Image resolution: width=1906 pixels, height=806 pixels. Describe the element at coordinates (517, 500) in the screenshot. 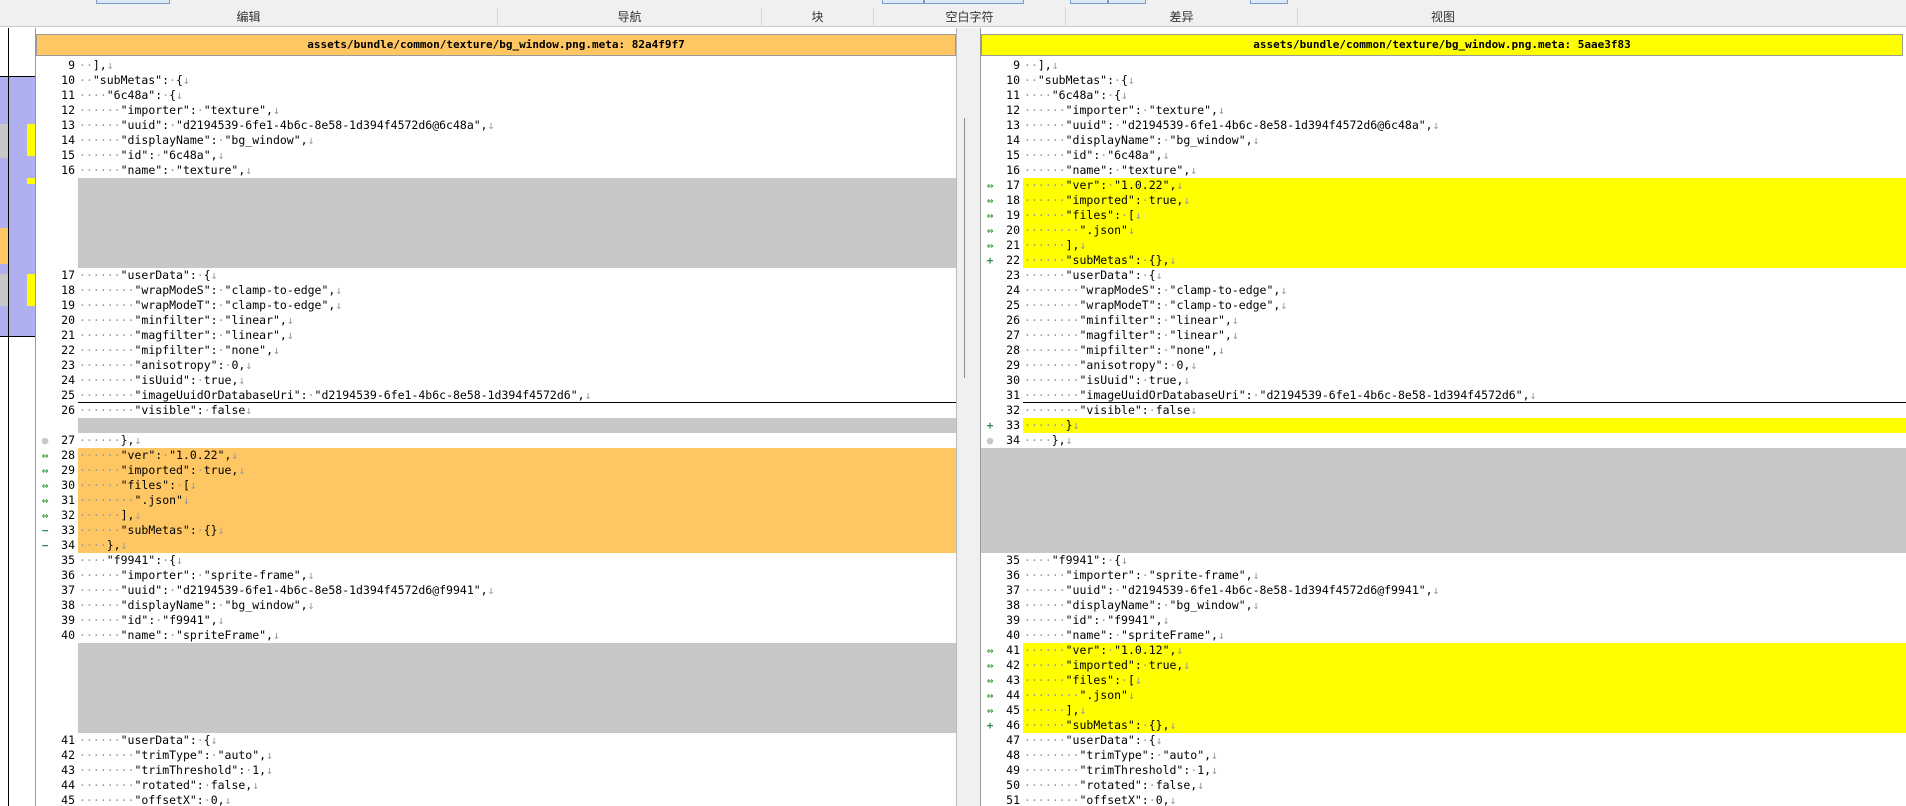

I see `line-text: ········".json"↓` at that location.